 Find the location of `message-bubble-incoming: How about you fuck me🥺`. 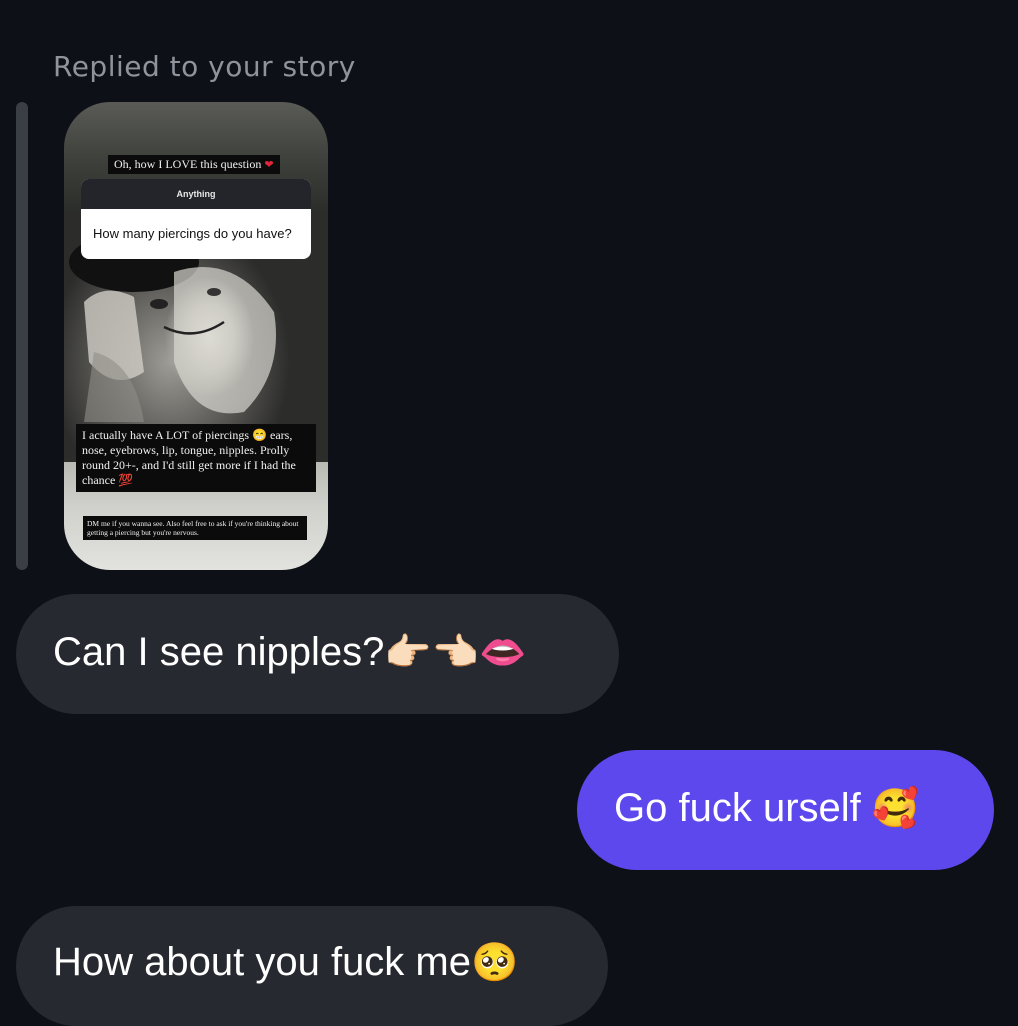

message-bubble-incoming: How about you fuck me🥺 is located at coordinates (312, 966).